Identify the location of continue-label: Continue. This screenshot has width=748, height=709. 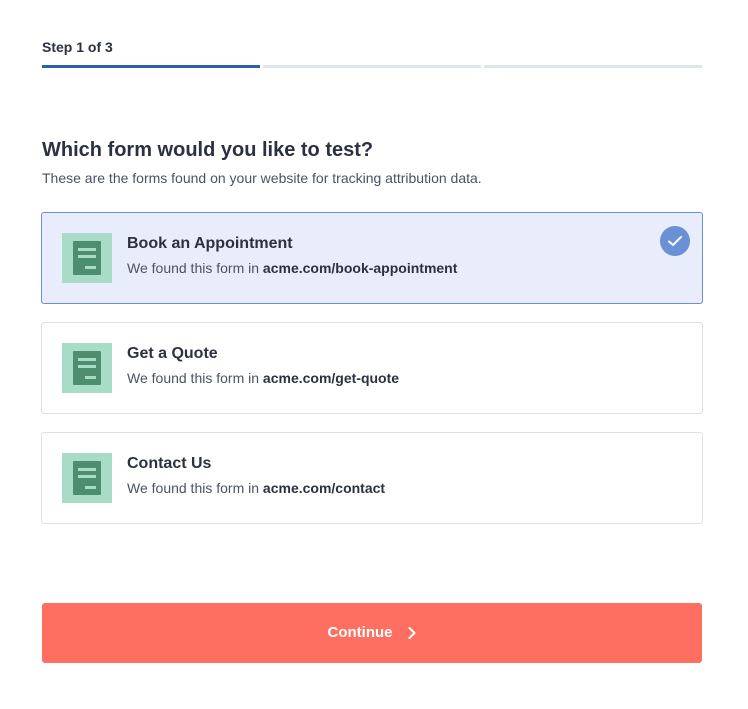
(360, 632).